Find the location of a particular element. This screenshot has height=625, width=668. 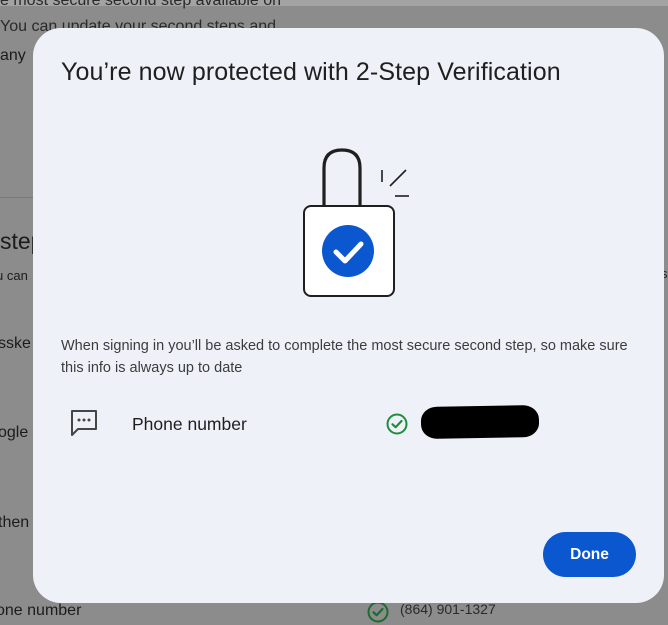

background-list-item: sske is located at coordinates (15, 343).